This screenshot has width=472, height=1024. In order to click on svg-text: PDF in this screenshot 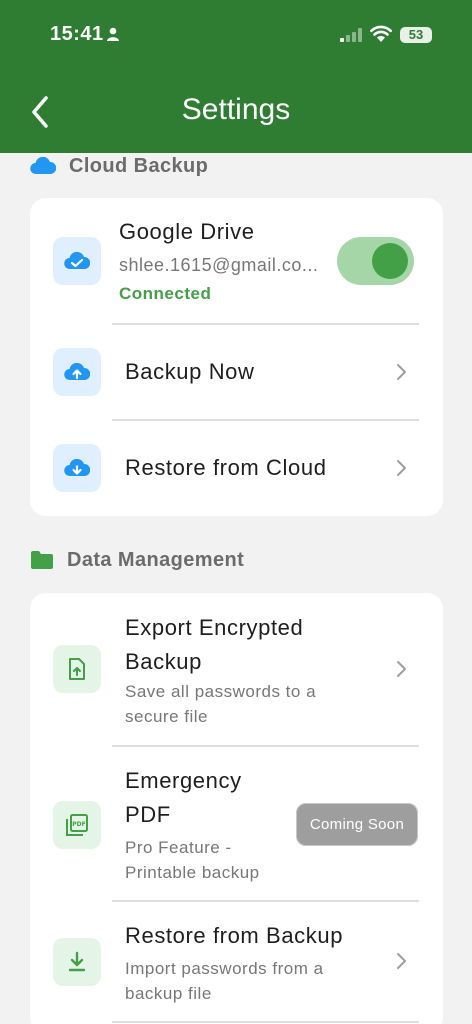, I will do `click(78, 824)`.